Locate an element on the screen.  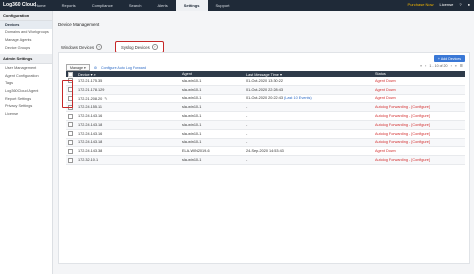
tab-label: Syslog Devices is located at coordinates (135, 47).